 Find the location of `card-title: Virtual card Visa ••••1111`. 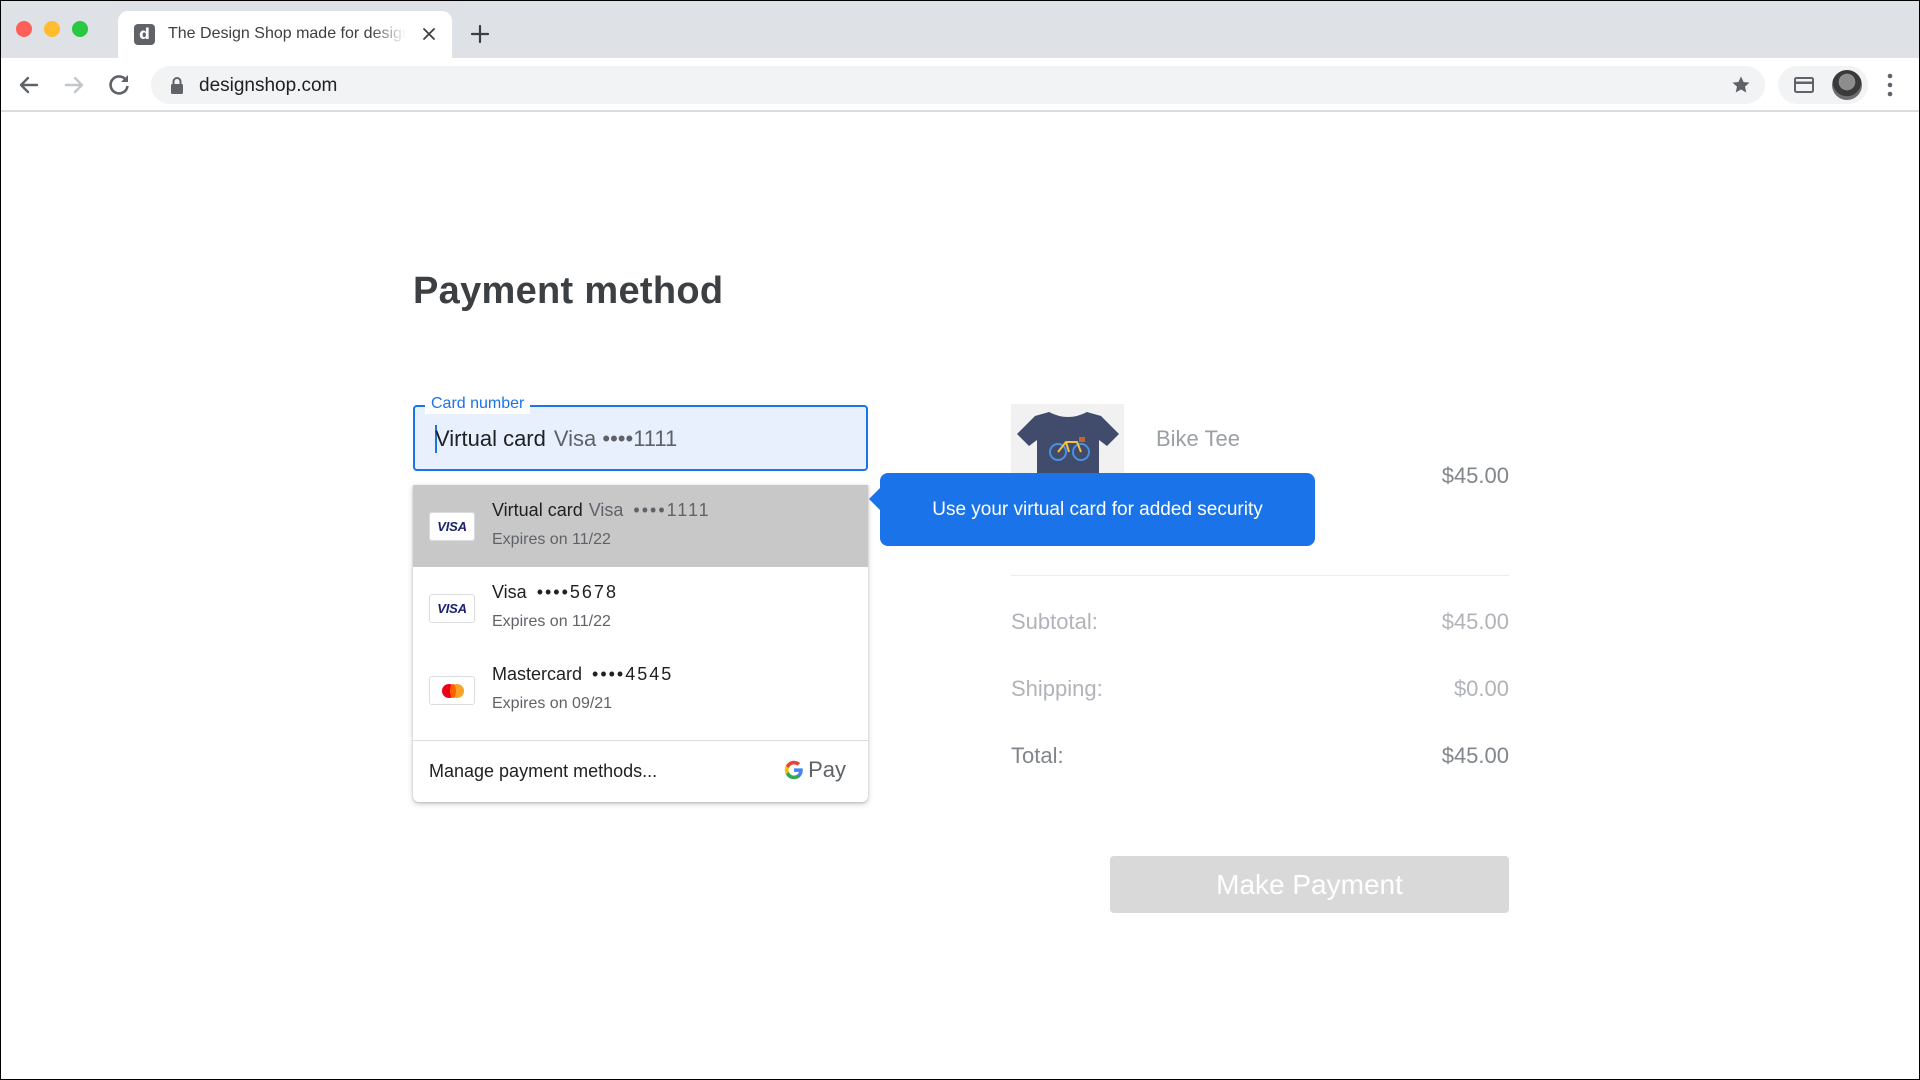

card-title: Virtual card Visa ••••1111 is located at coordinates (601, 510).